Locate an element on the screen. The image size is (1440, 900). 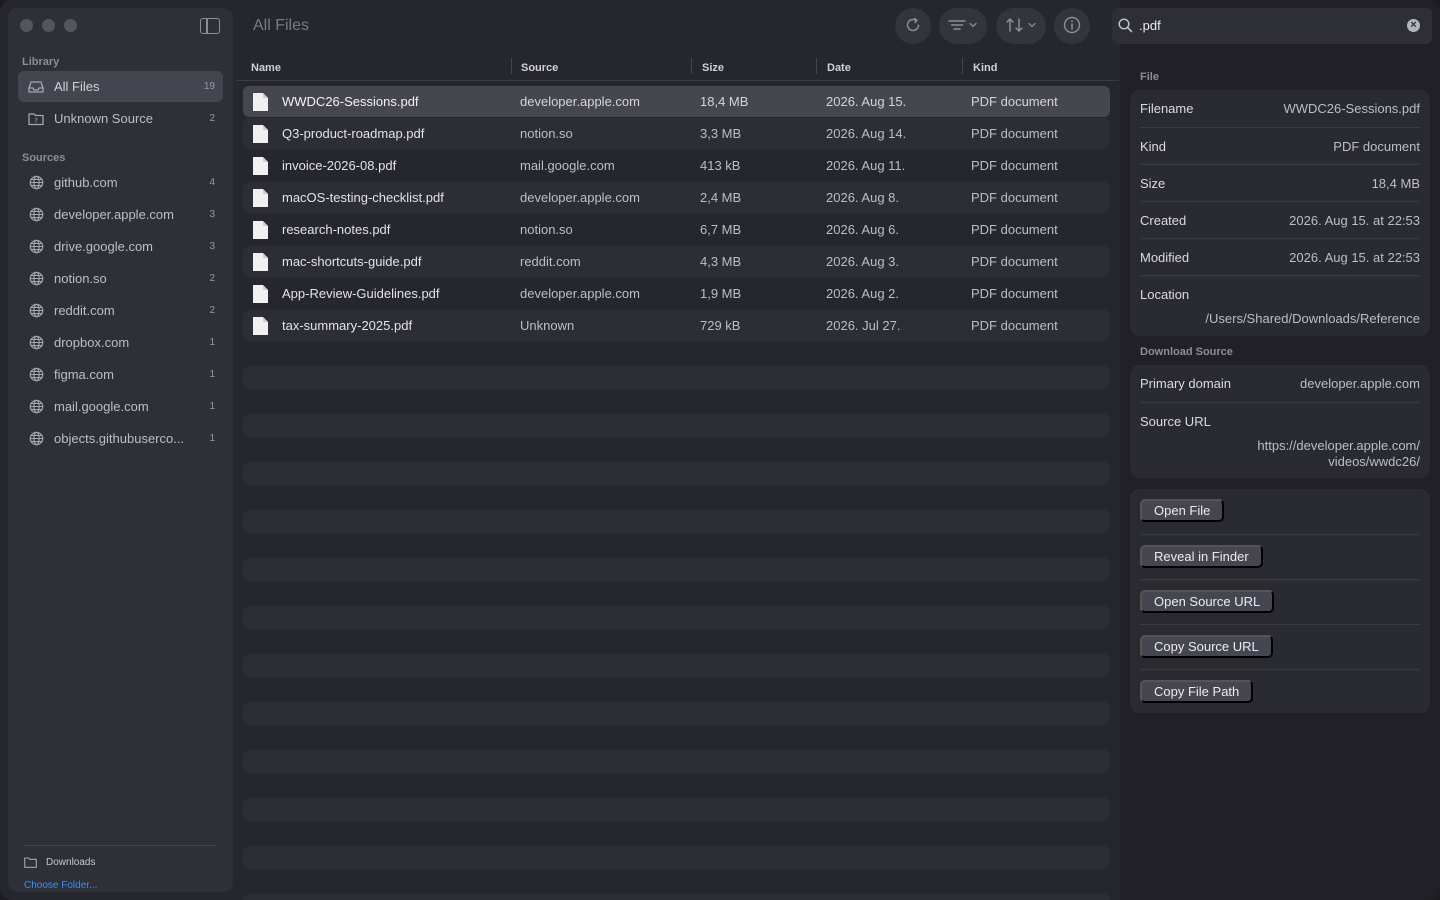
source-url-key: Source URL is located at coordinates (1175, 421).